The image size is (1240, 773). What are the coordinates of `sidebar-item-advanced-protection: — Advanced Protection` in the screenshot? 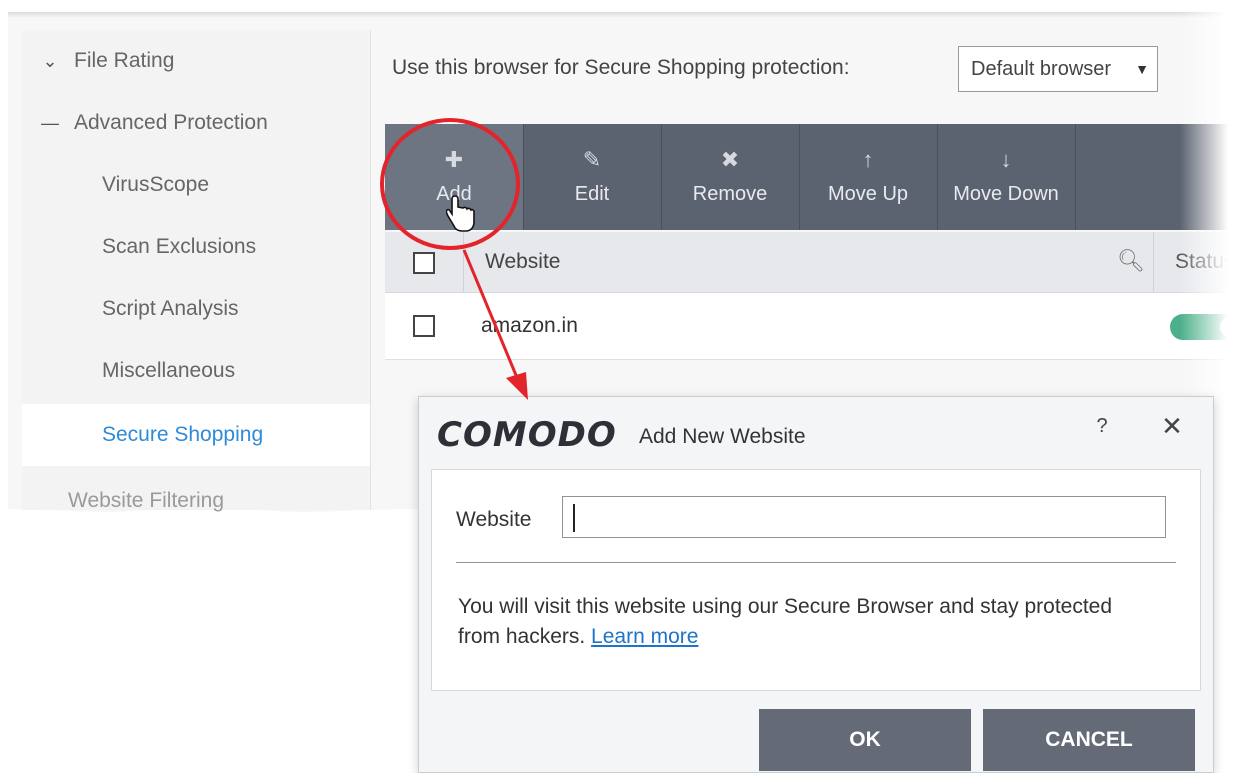 It's located at (196, 123).